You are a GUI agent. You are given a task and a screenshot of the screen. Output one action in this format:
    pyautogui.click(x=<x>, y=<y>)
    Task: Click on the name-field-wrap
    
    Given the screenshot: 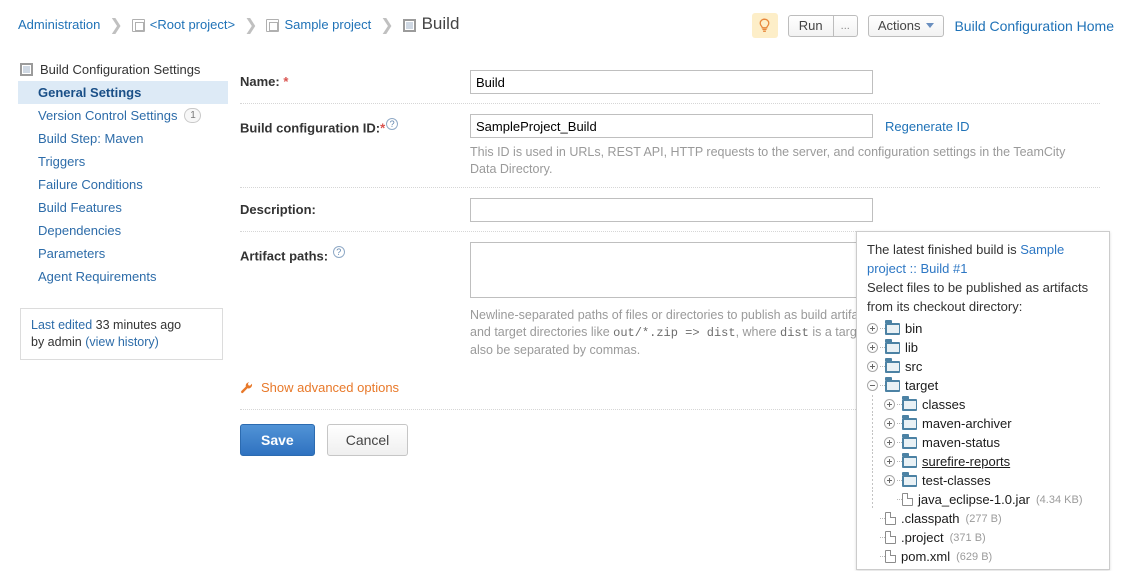 What is the action you would take?
    pyautogui.click(x=785, y=82)
    